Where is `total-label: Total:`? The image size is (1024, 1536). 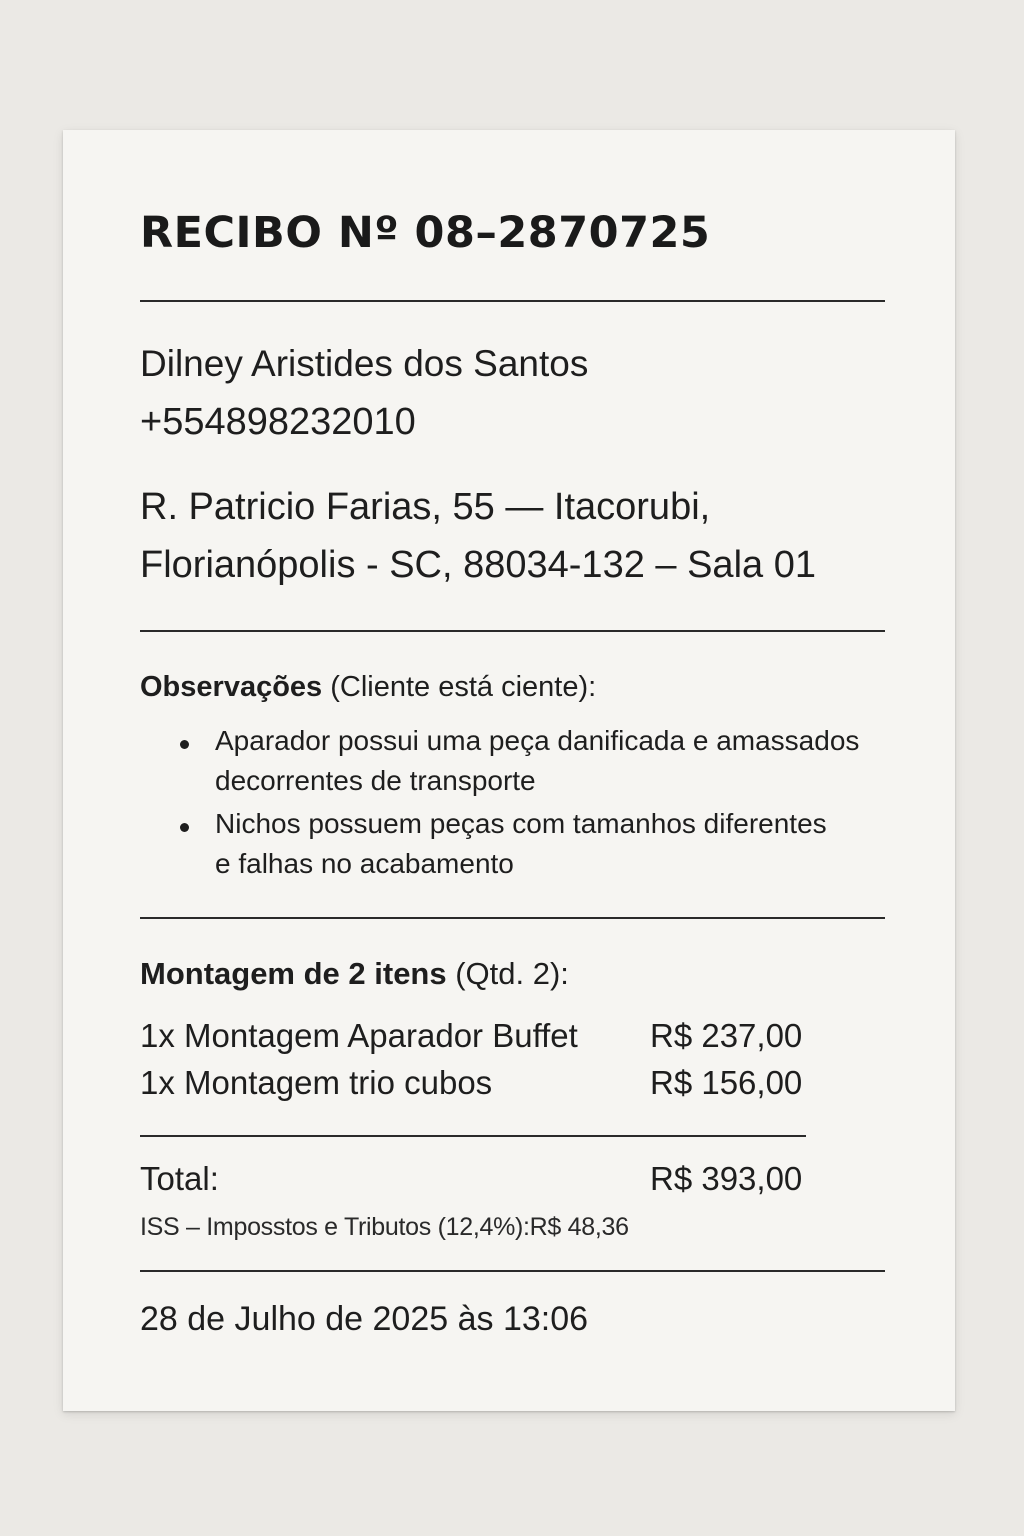
total-label: Total: is located at coordinates (179, 1178).